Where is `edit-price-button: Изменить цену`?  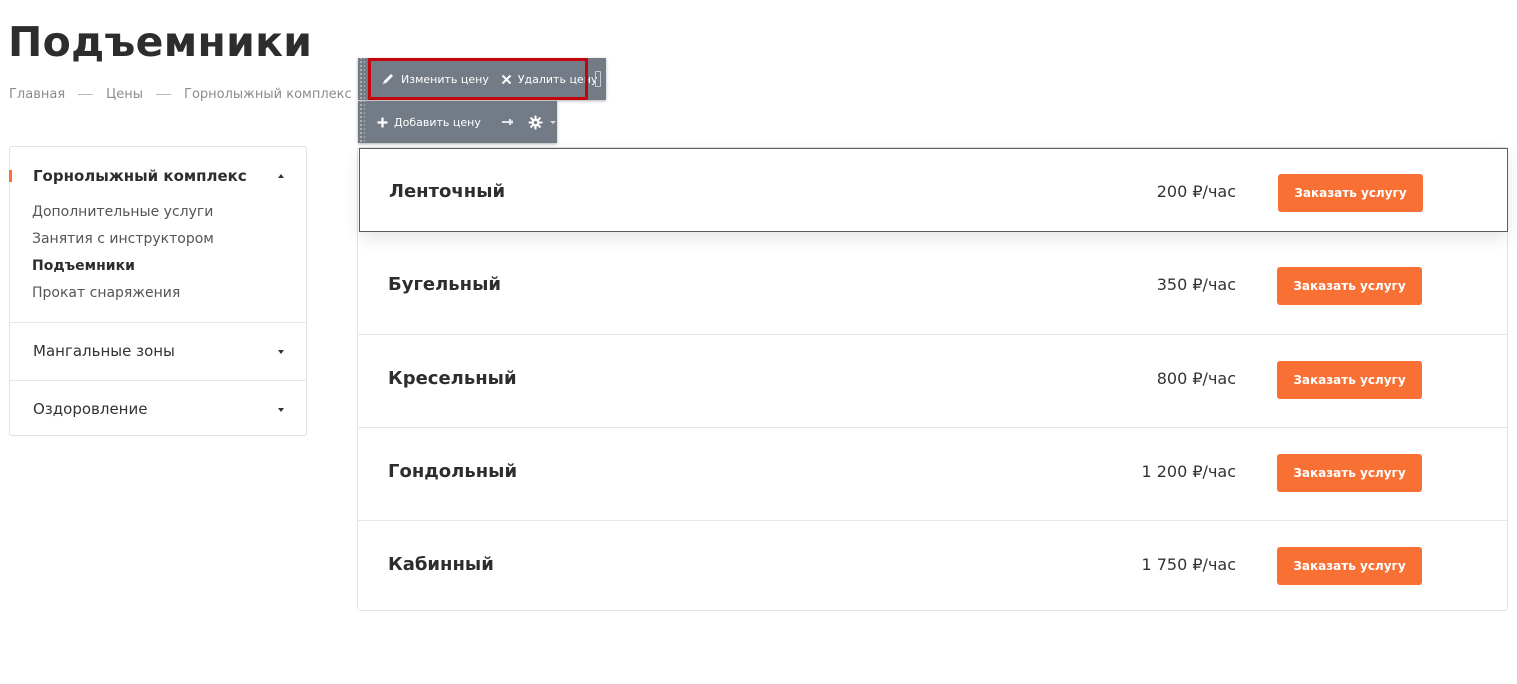 edit-price-button: Изменить цену is located at coordinates (435, 79).